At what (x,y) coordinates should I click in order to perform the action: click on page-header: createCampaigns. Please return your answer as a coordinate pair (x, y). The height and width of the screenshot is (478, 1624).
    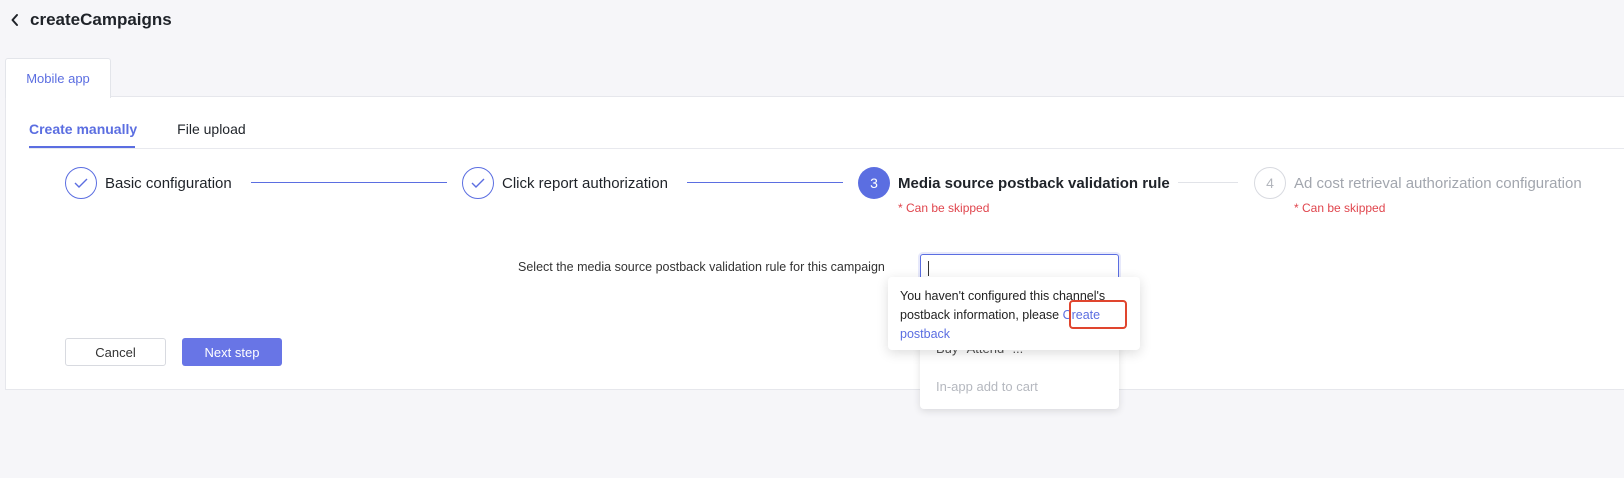
    Looking at the image, I should click on (90, 20).